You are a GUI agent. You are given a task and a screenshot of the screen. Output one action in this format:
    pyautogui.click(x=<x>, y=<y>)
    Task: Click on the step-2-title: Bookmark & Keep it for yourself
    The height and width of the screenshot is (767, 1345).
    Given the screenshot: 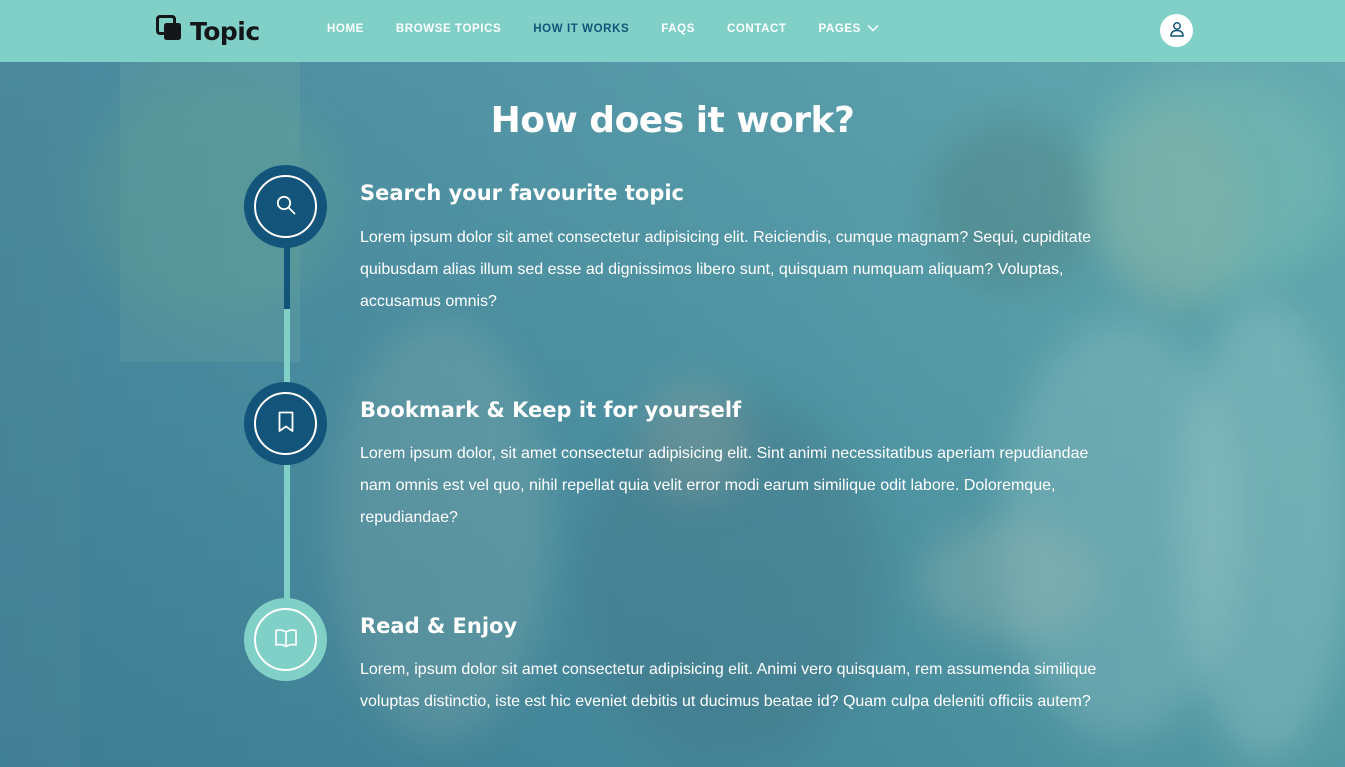 What is the action you would take?
    pyautogui.click(x=551, y=410)
    